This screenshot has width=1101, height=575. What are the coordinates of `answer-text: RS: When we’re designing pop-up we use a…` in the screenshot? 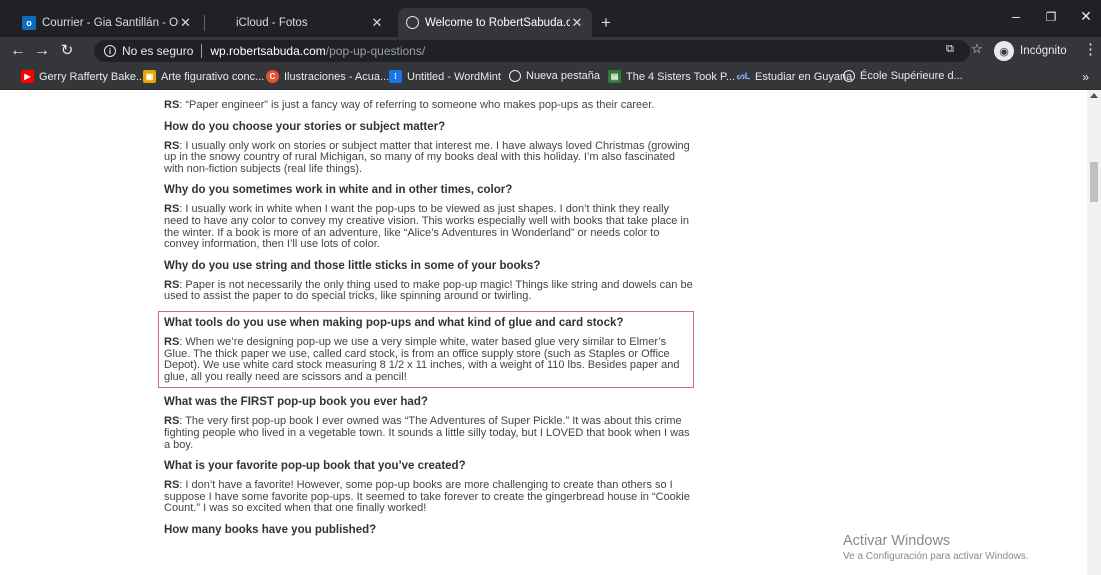 It's located at (422, 359).